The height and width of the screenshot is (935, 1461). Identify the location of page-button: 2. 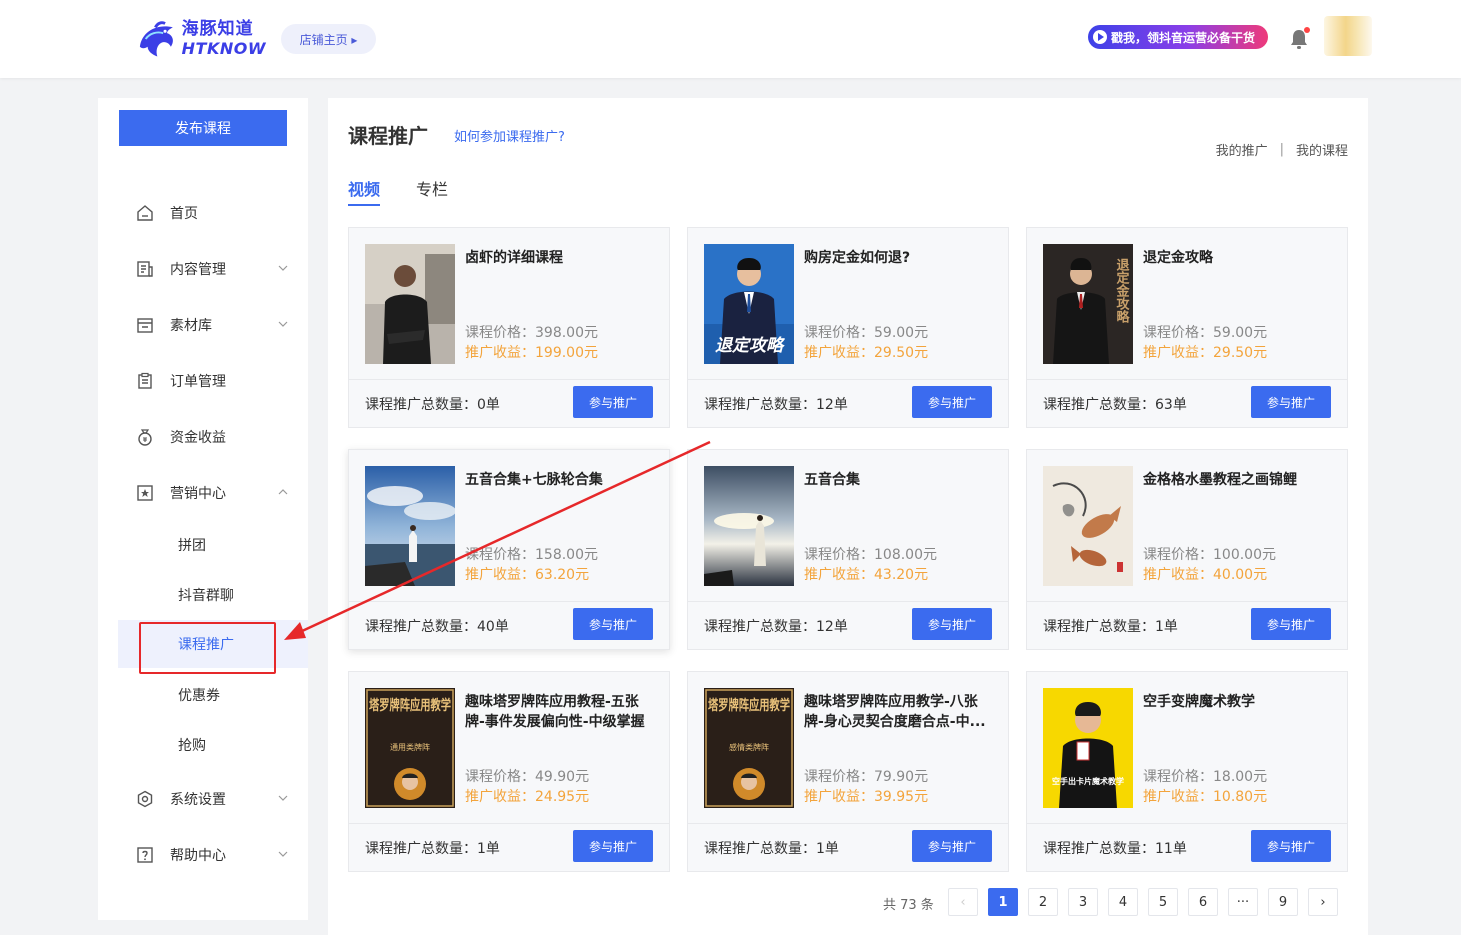
(1043, 902).